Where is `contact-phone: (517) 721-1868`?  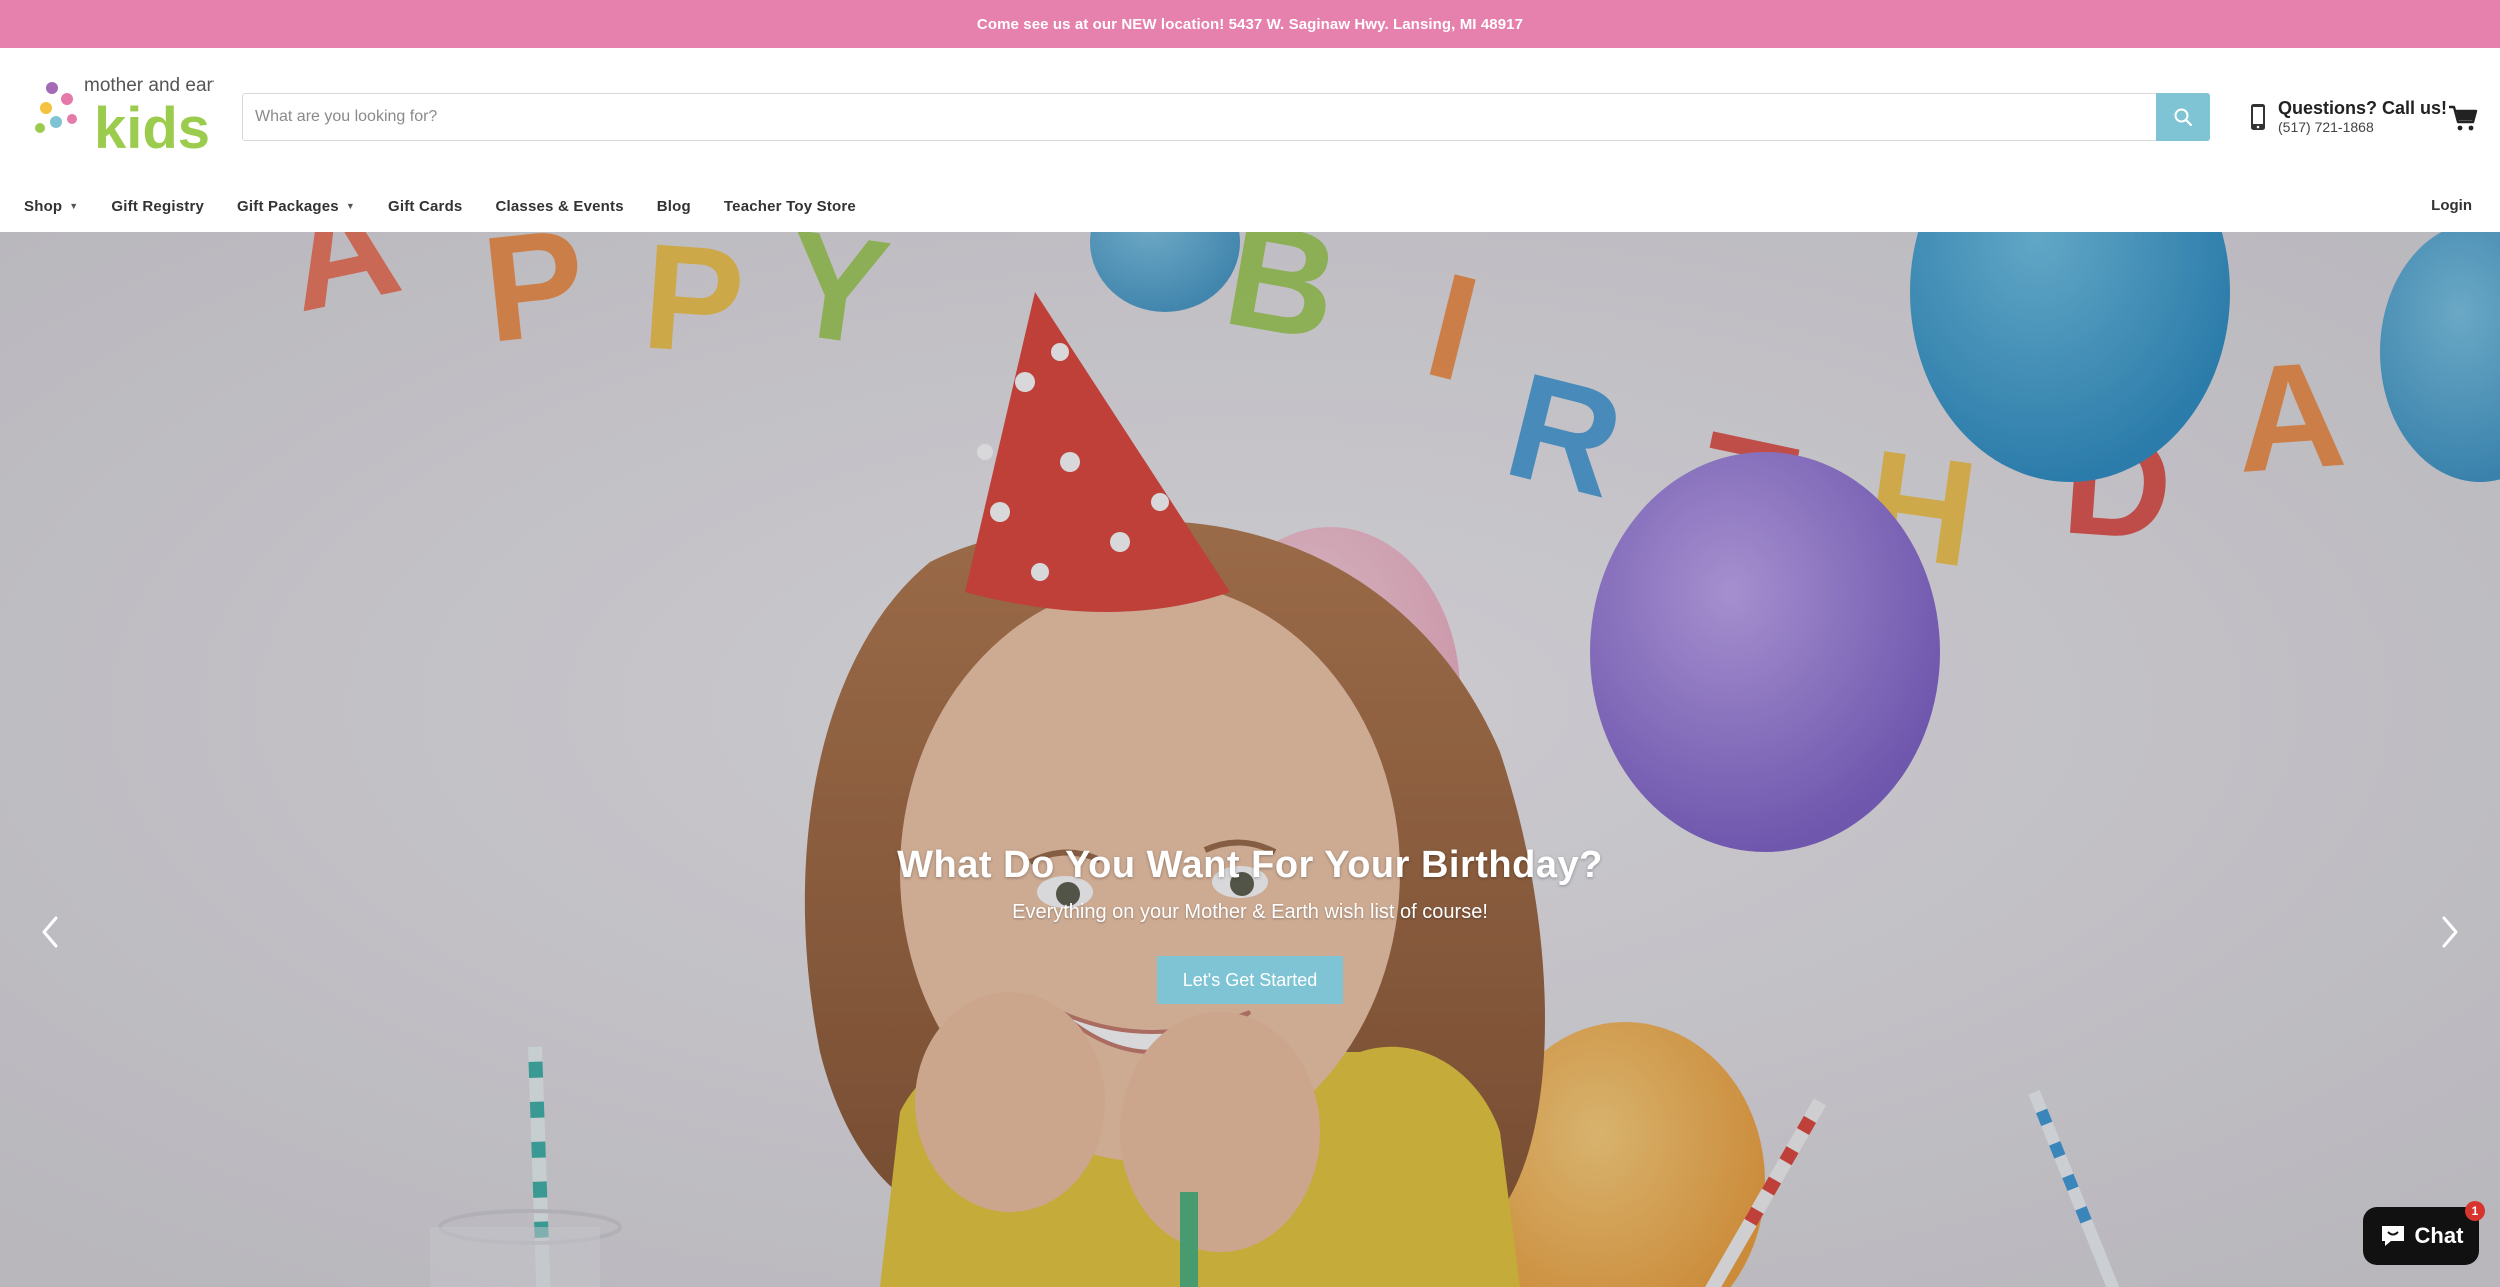 contact-phone: (517) 721-1868 is located at coordinates (2326, 127).